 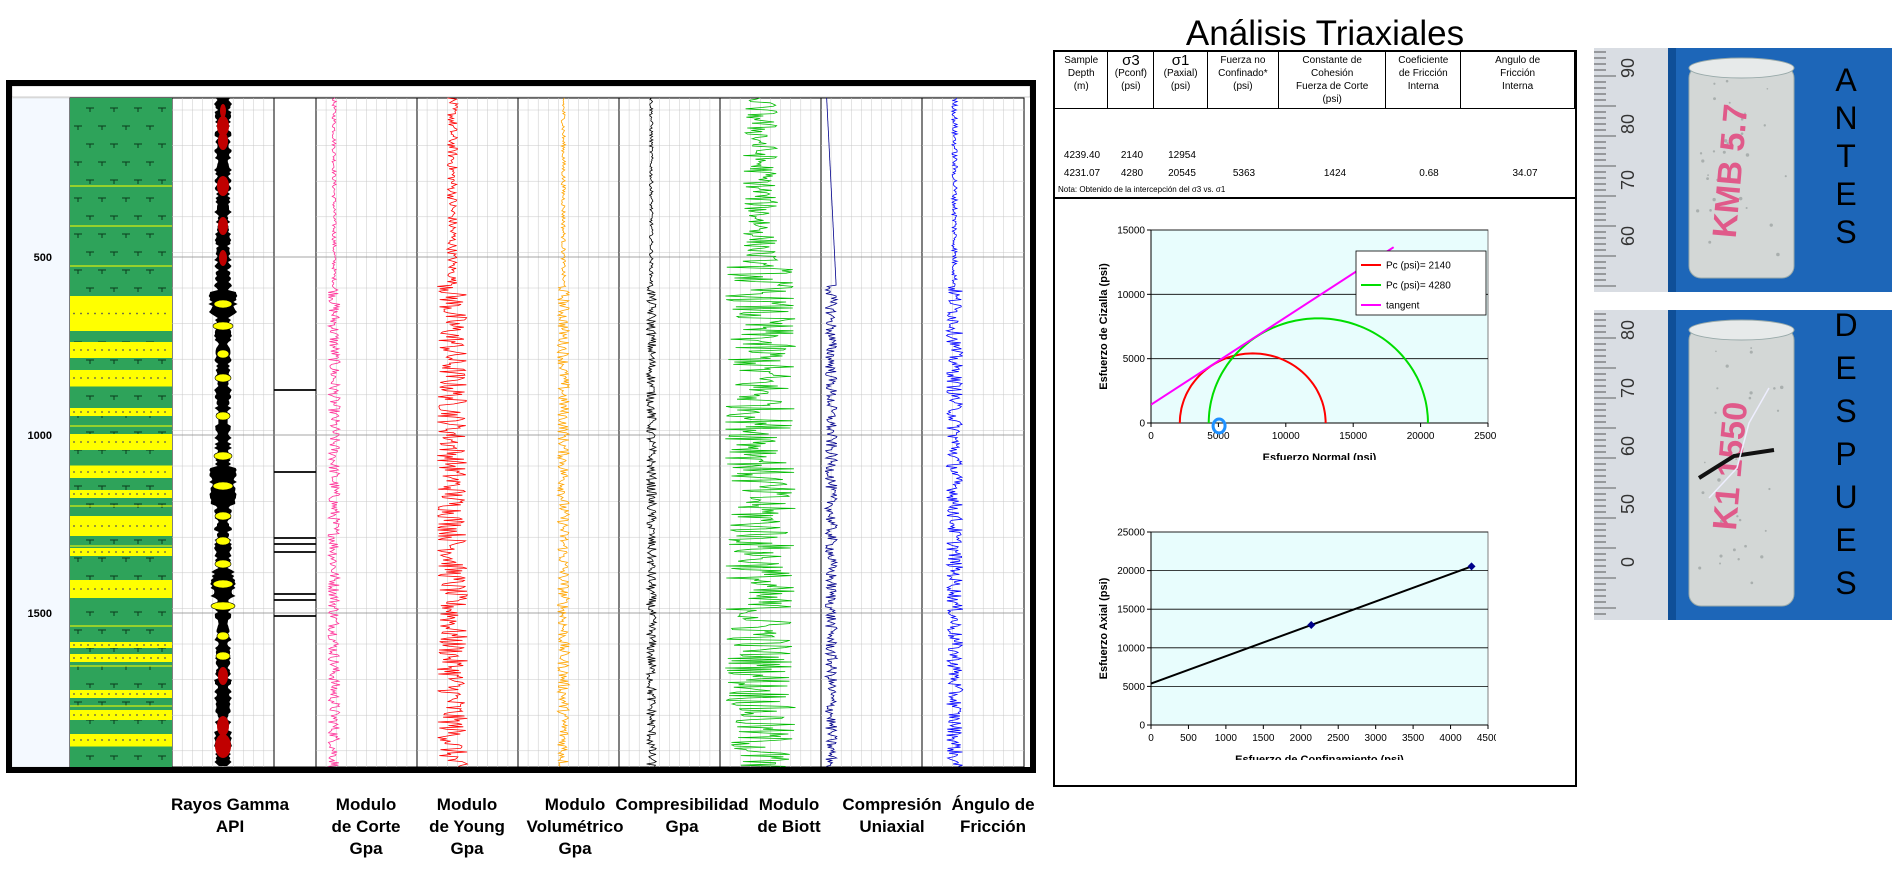 What do you see at coordinates (295, 432) in the screenshot?
I see `track-tops` at bounding box center [295, 432].